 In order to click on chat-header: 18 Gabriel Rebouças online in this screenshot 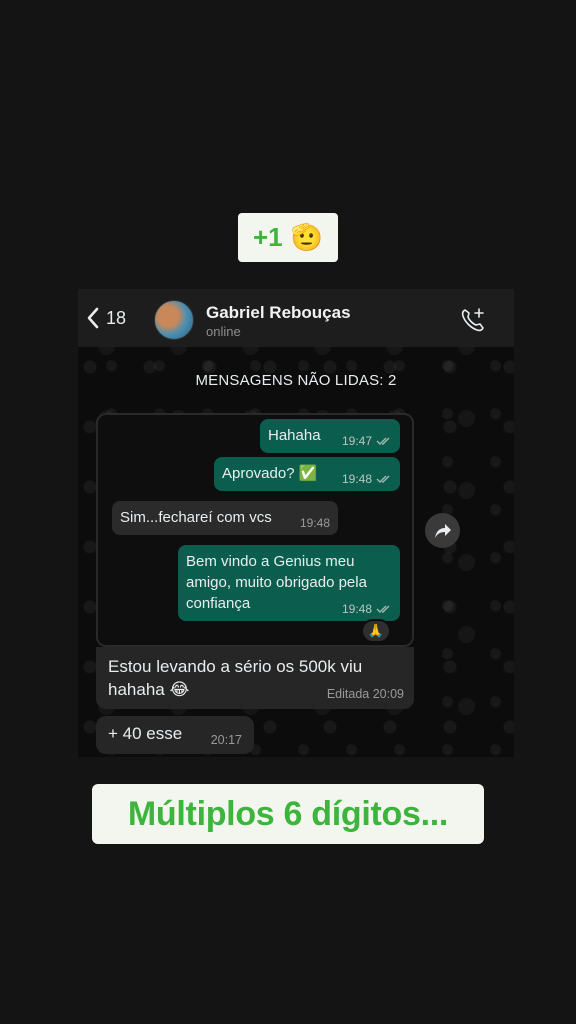, I will do `click(296, 318)`.